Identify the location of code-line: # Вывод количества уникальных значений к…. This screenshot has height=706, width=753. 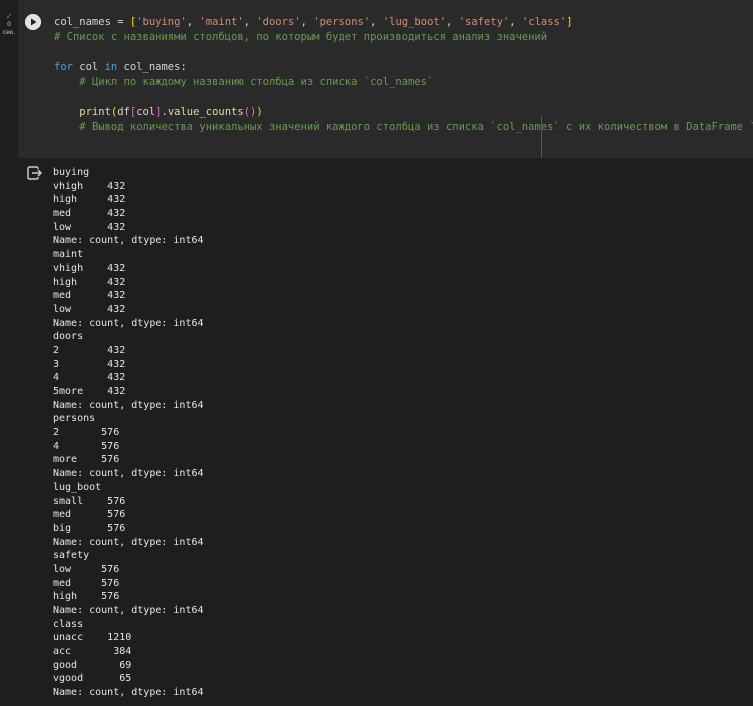
(403, 127).